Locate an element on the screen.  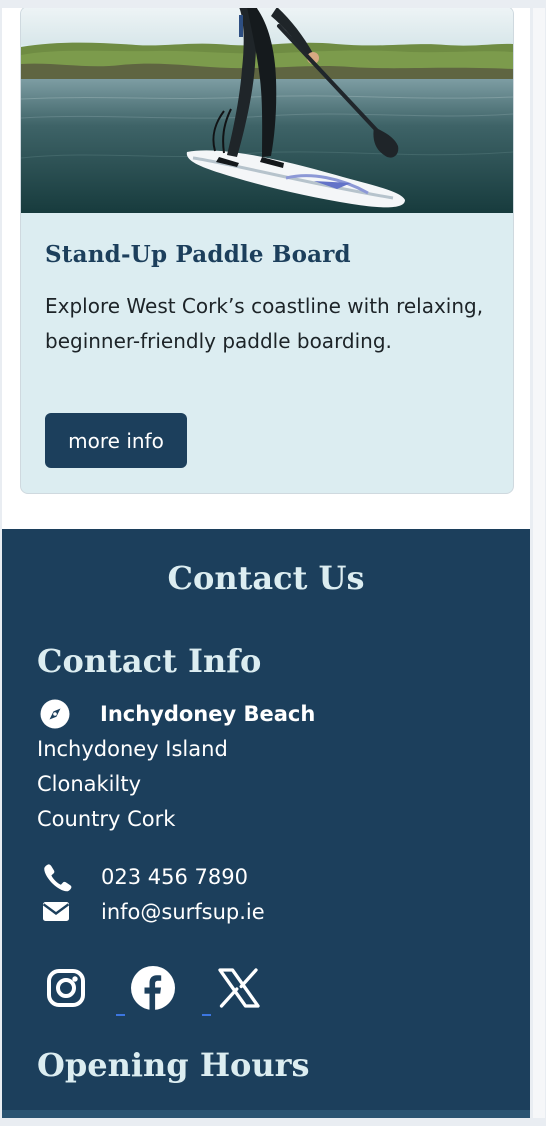
instagram-icon is located at coordinates (66, 988).